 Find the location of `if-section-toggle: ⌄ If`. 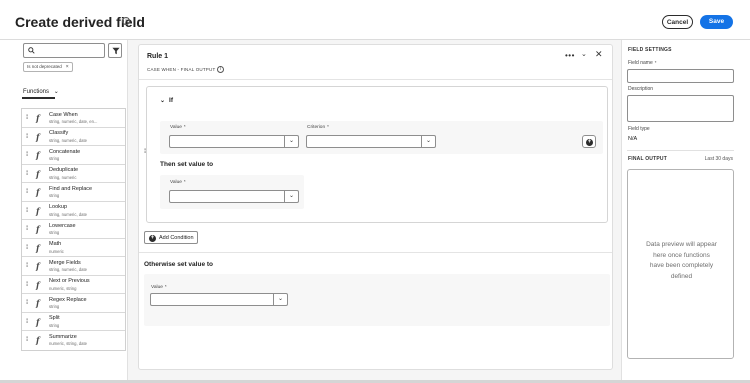

if-section-toggle: ⌄ If is located at coordinates (166, 100).